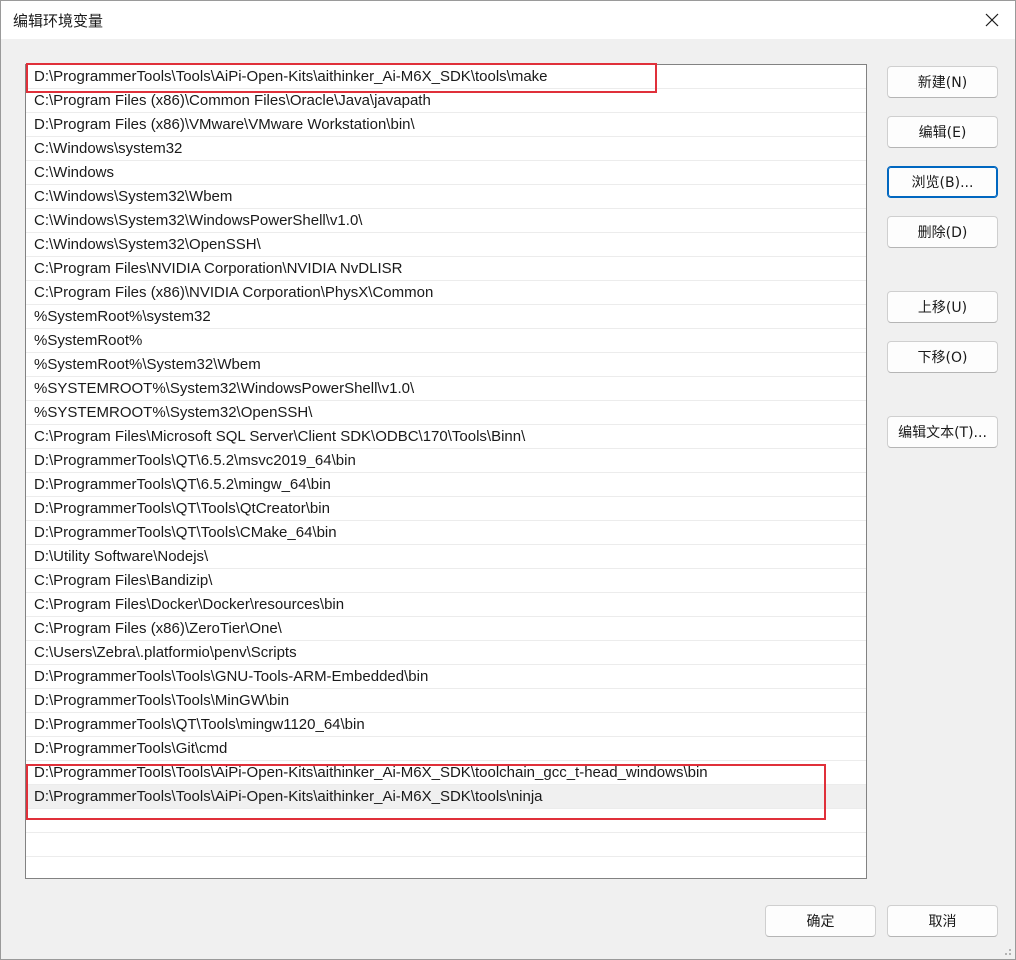  Describe the element at coordinates (446, 653) in the screenshot. I see `path-list-item: C:\Users\Zebra\.platformio\penv\Scripts` at that location.